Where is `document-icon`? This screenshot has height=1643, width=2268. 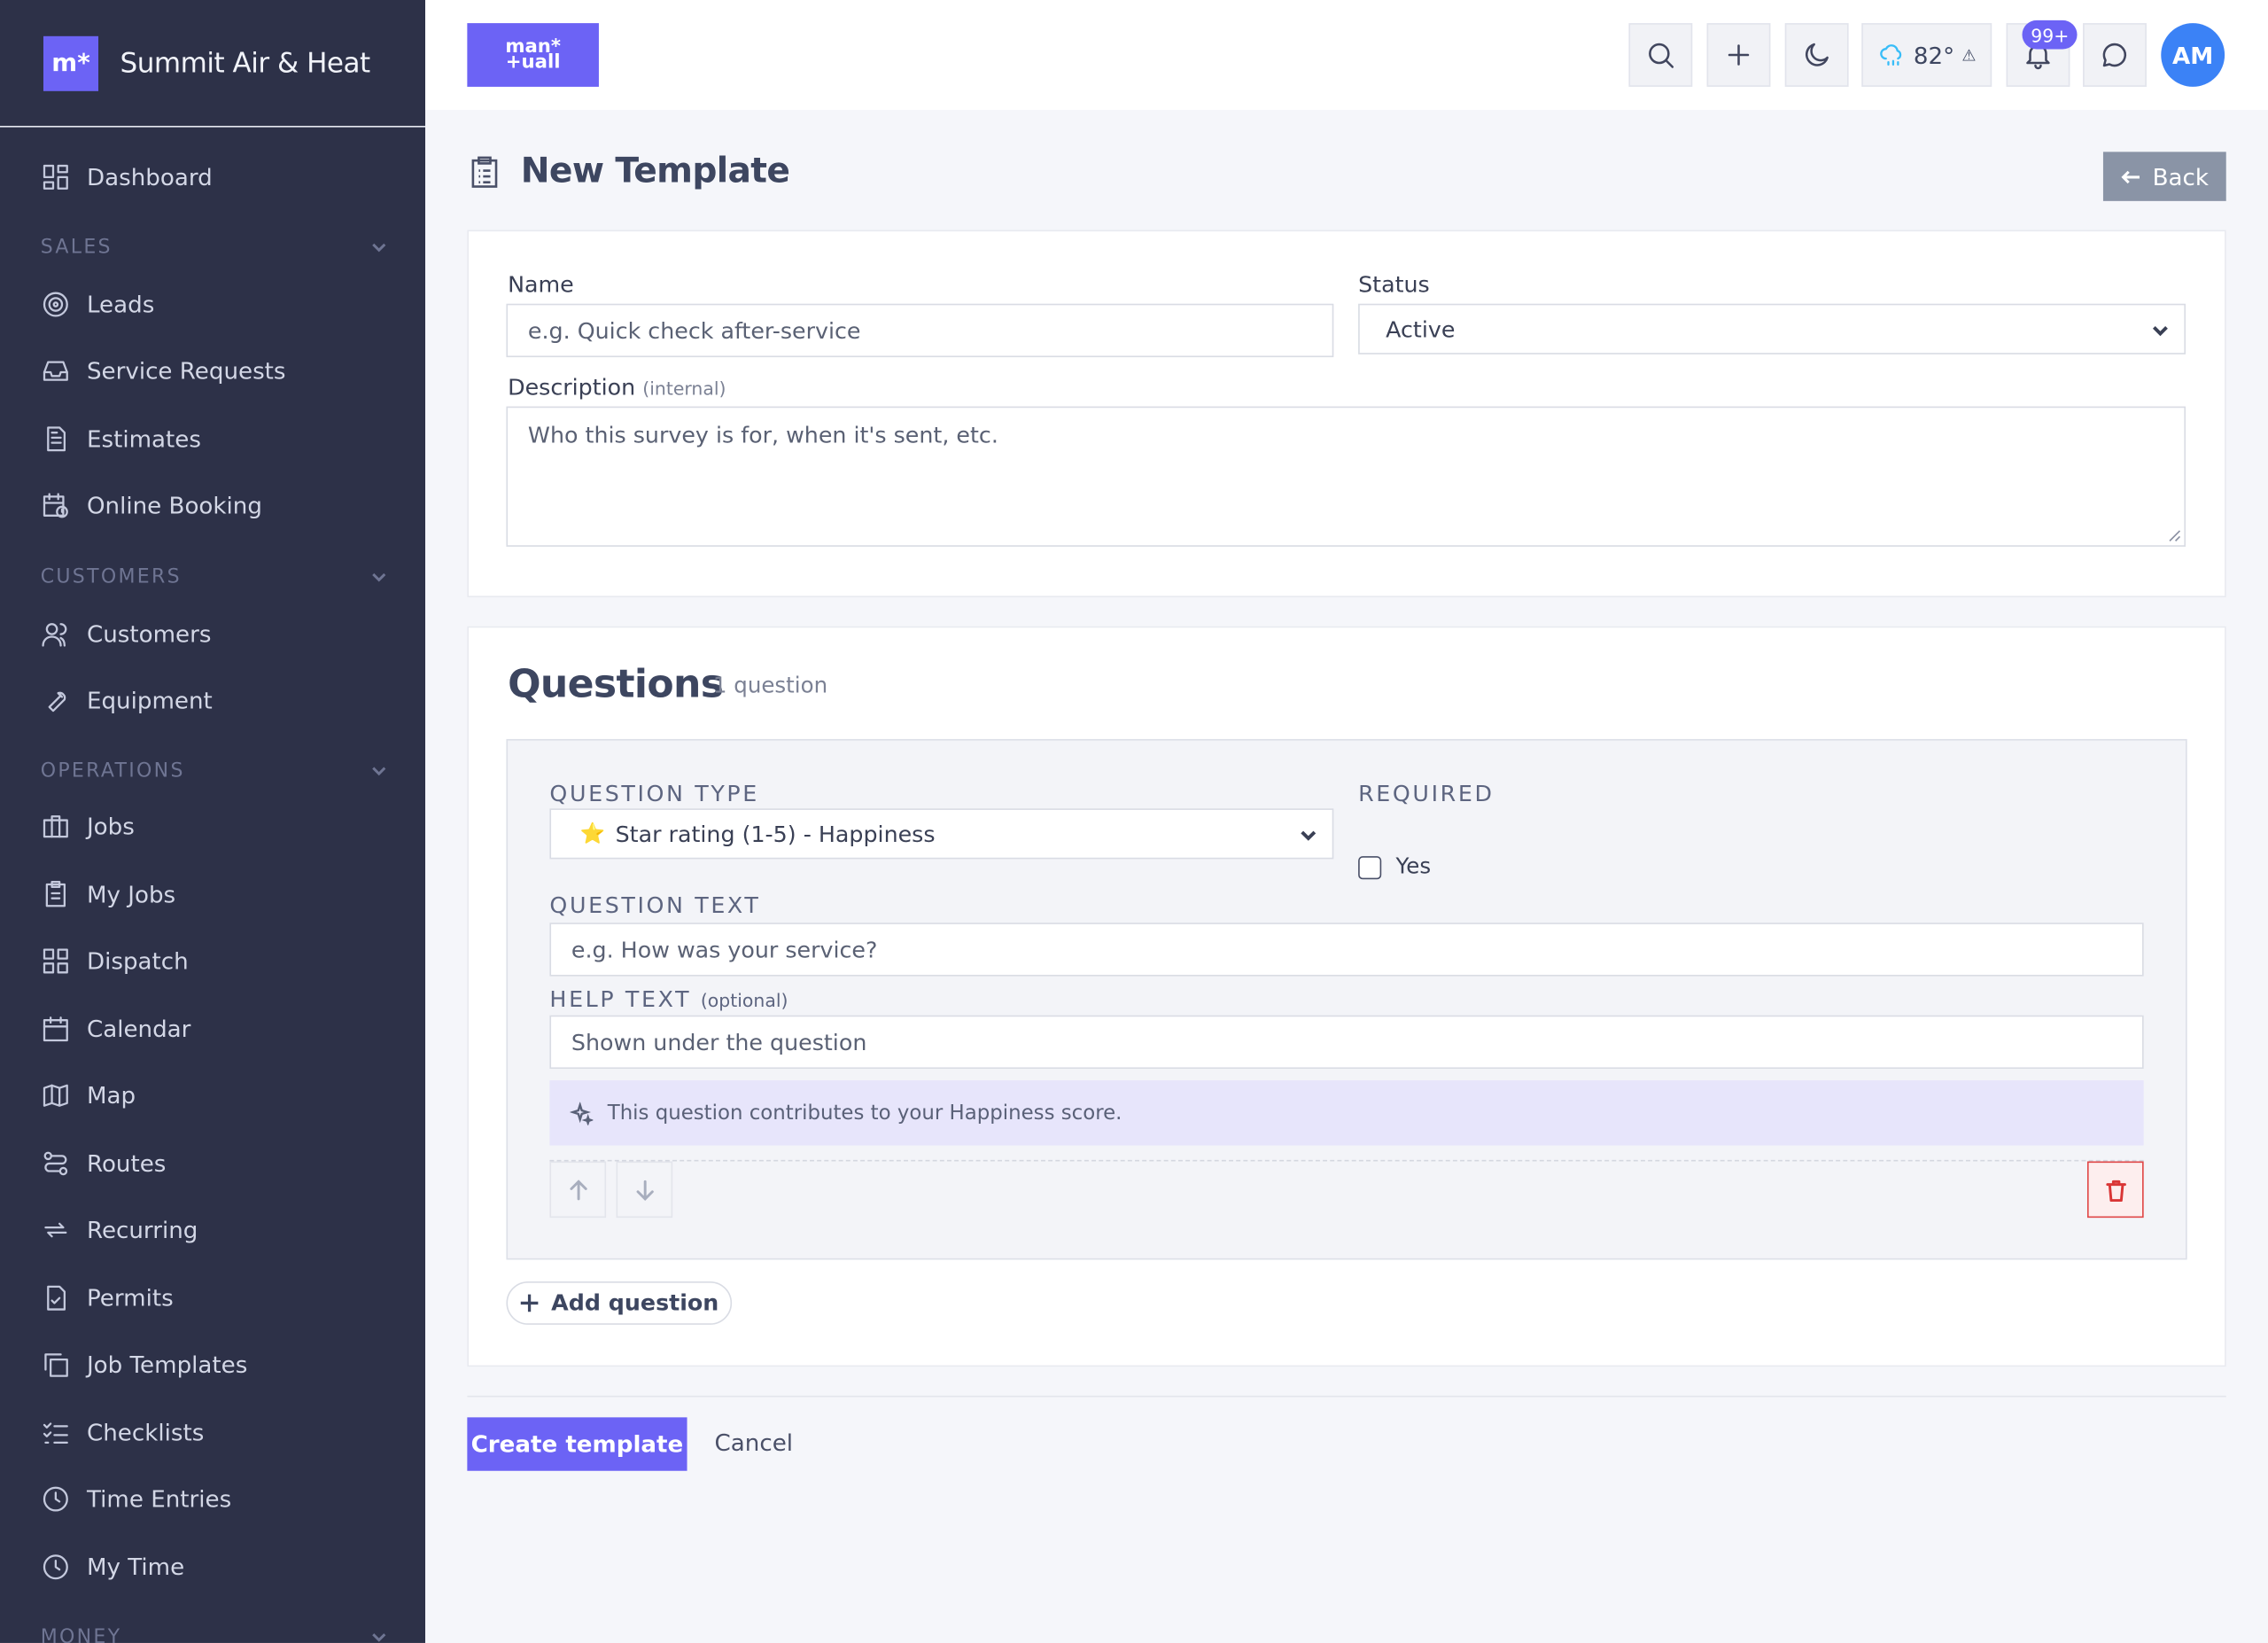
document-icon is located at coordinates (56, 438).